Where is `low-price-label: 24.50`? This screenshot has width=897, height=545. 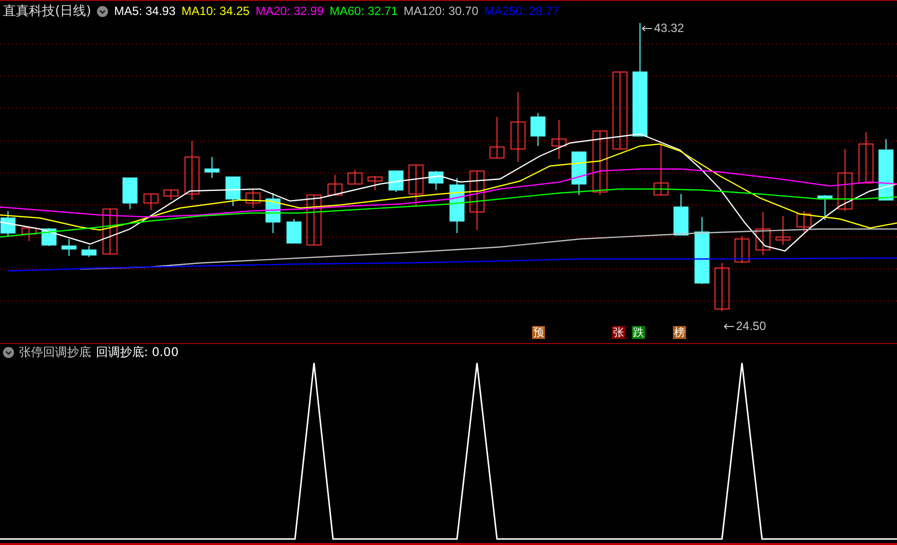
low-price-label: 24.50 is located at coordinates (751, 326).